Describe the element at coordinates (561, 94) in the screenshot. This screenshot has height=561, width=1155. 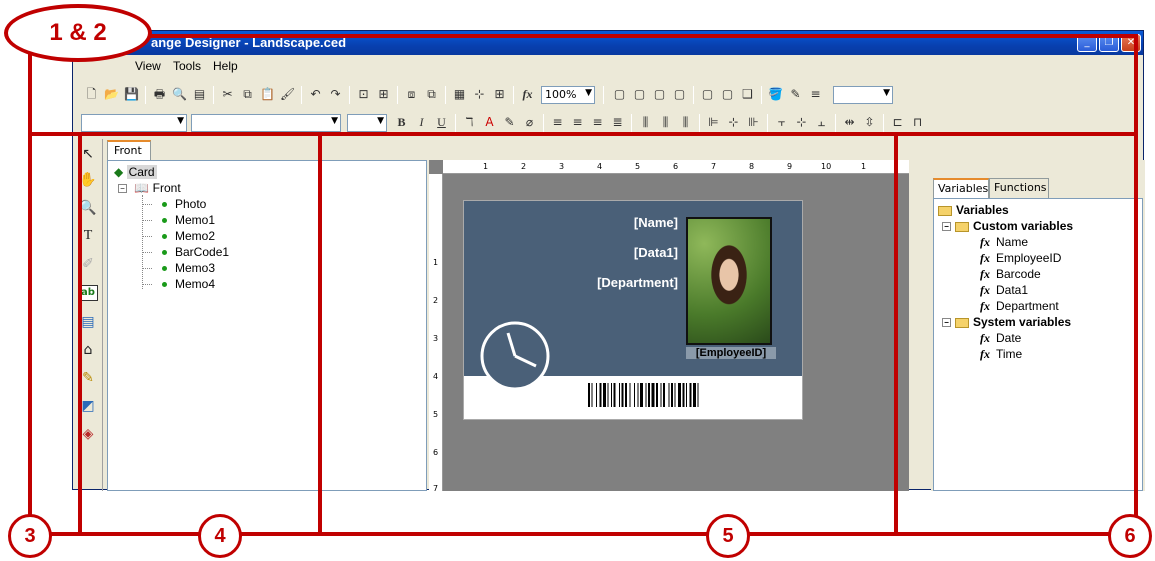
I see `zoom-value: 100%` at that location.